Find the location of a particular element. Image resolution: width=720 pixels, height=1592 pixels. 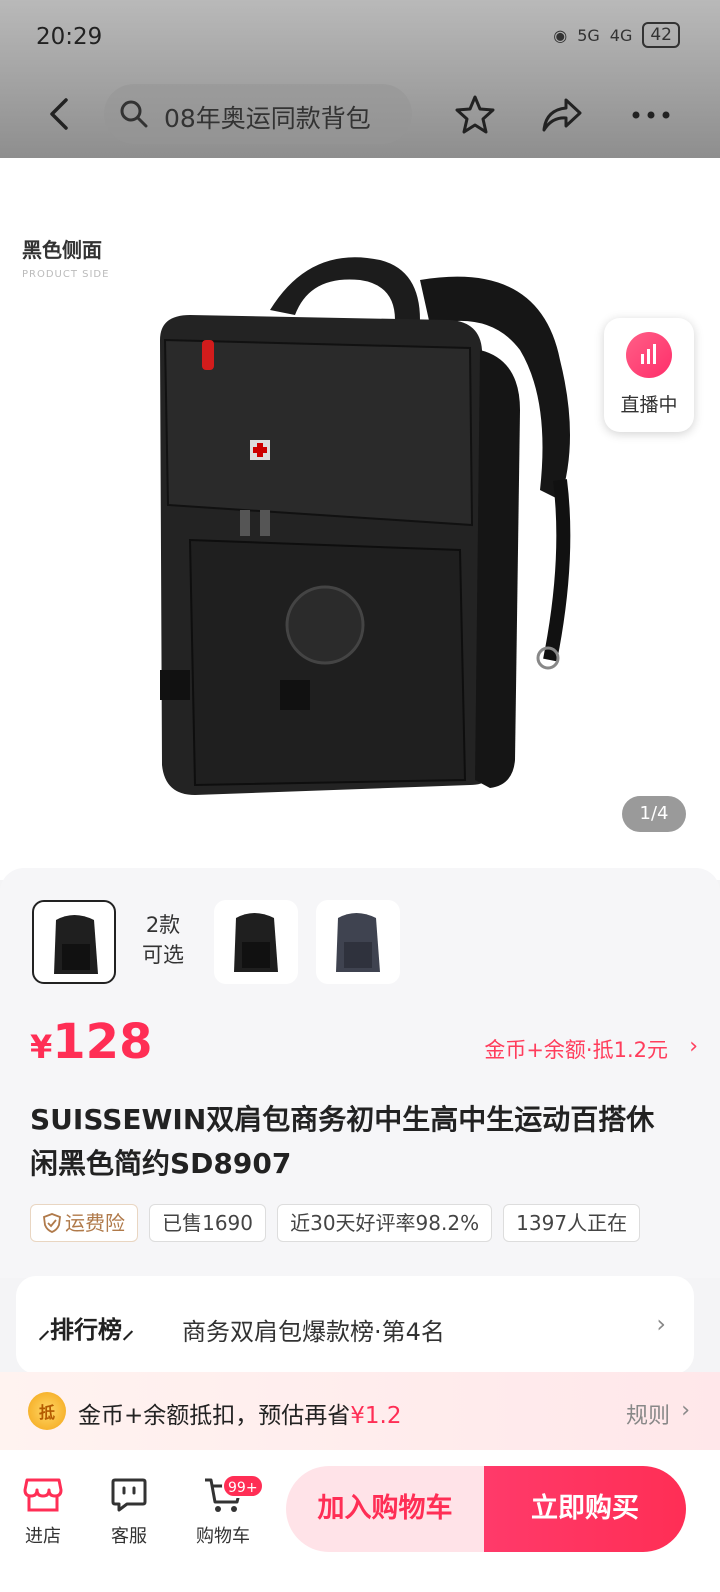

cart-count-badge: 99+ is located at coordinates (243, 1486).